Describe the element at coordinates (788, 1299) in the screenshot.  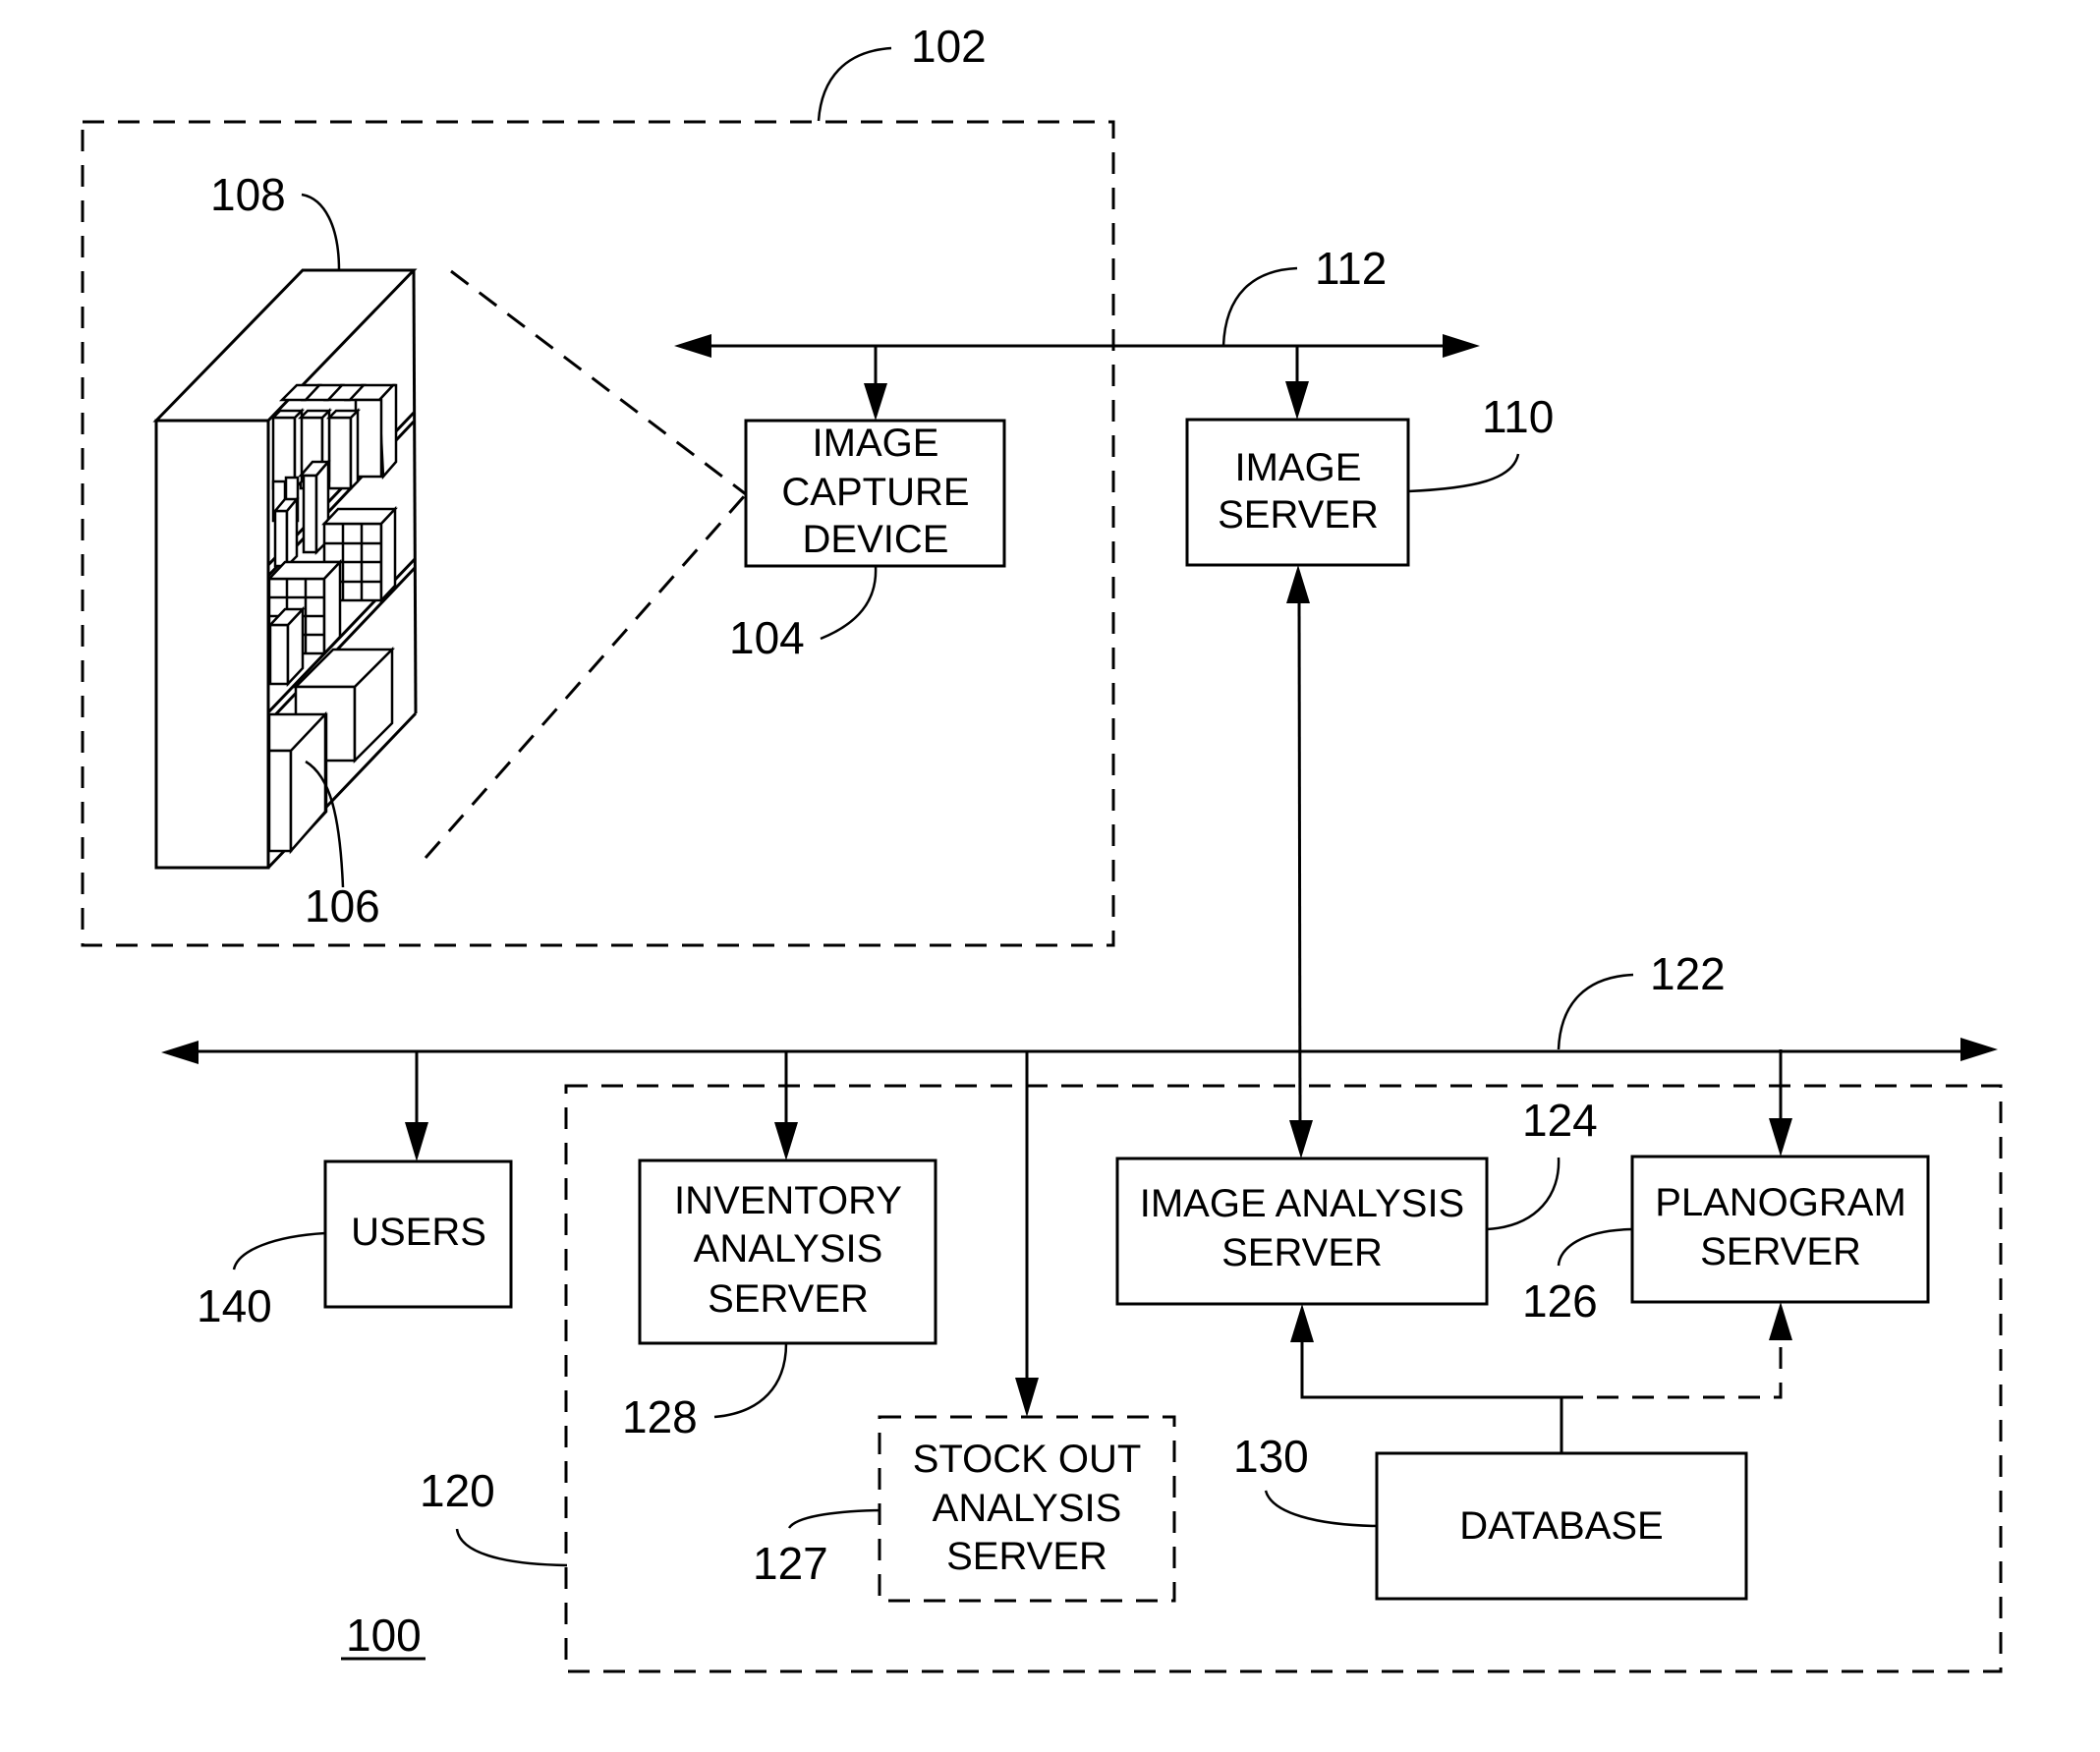
I see `inventory-analysis-server-label-3: SERVER` at that location.